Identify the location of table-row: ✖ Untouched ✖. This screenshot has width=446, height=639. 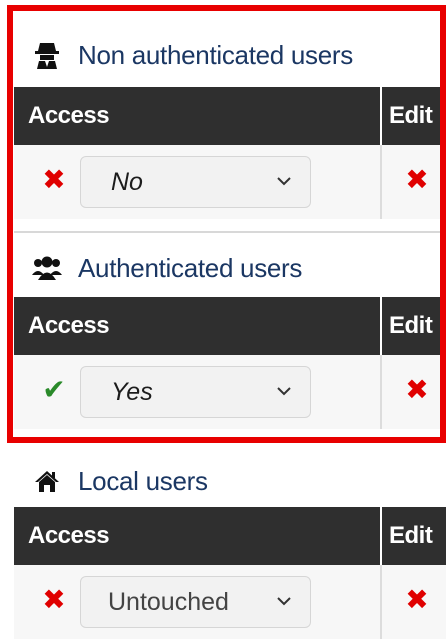
(230, 602).